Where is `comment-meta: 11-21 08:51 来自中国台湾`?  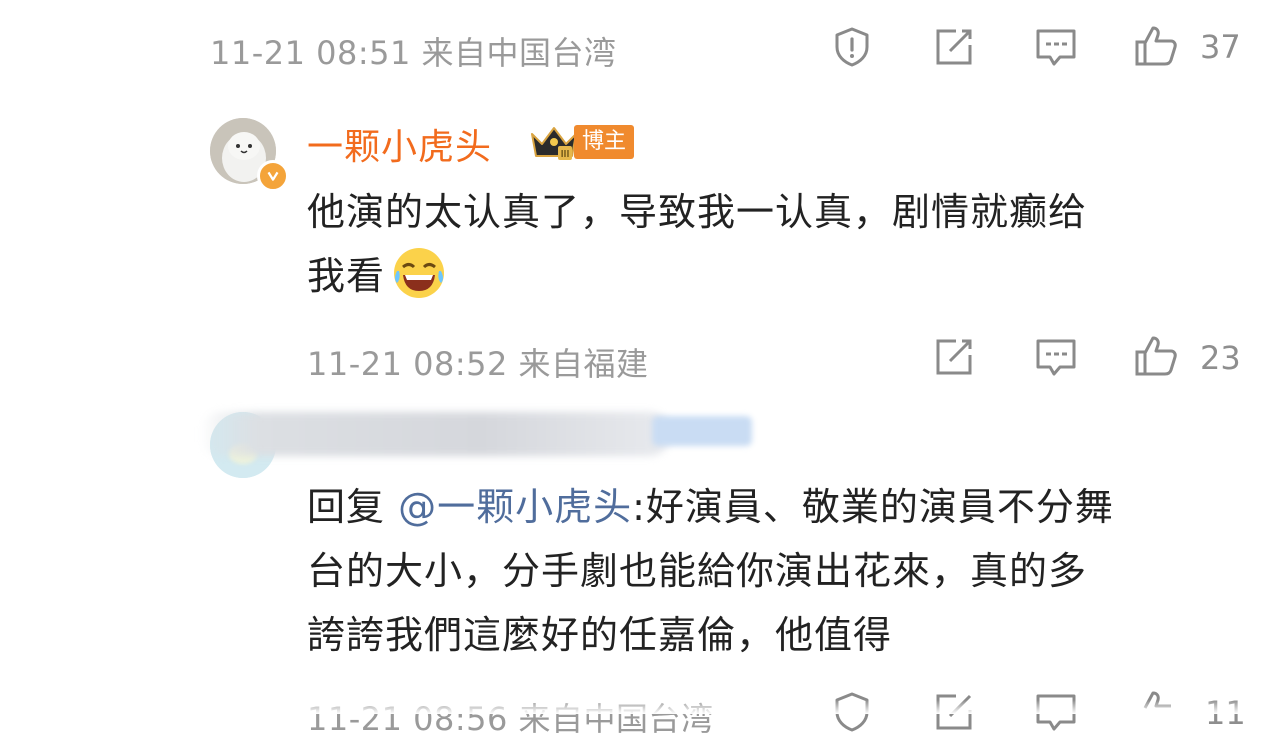 comment-meta: 11-21 08:51 来自中国台湾 is located at coordinates (413, 53).